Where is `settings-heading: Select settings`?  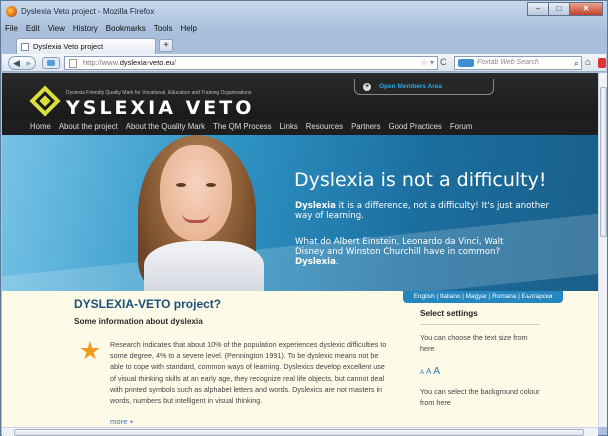
settings-heading: Select settings is located at coordinates (480, 317).